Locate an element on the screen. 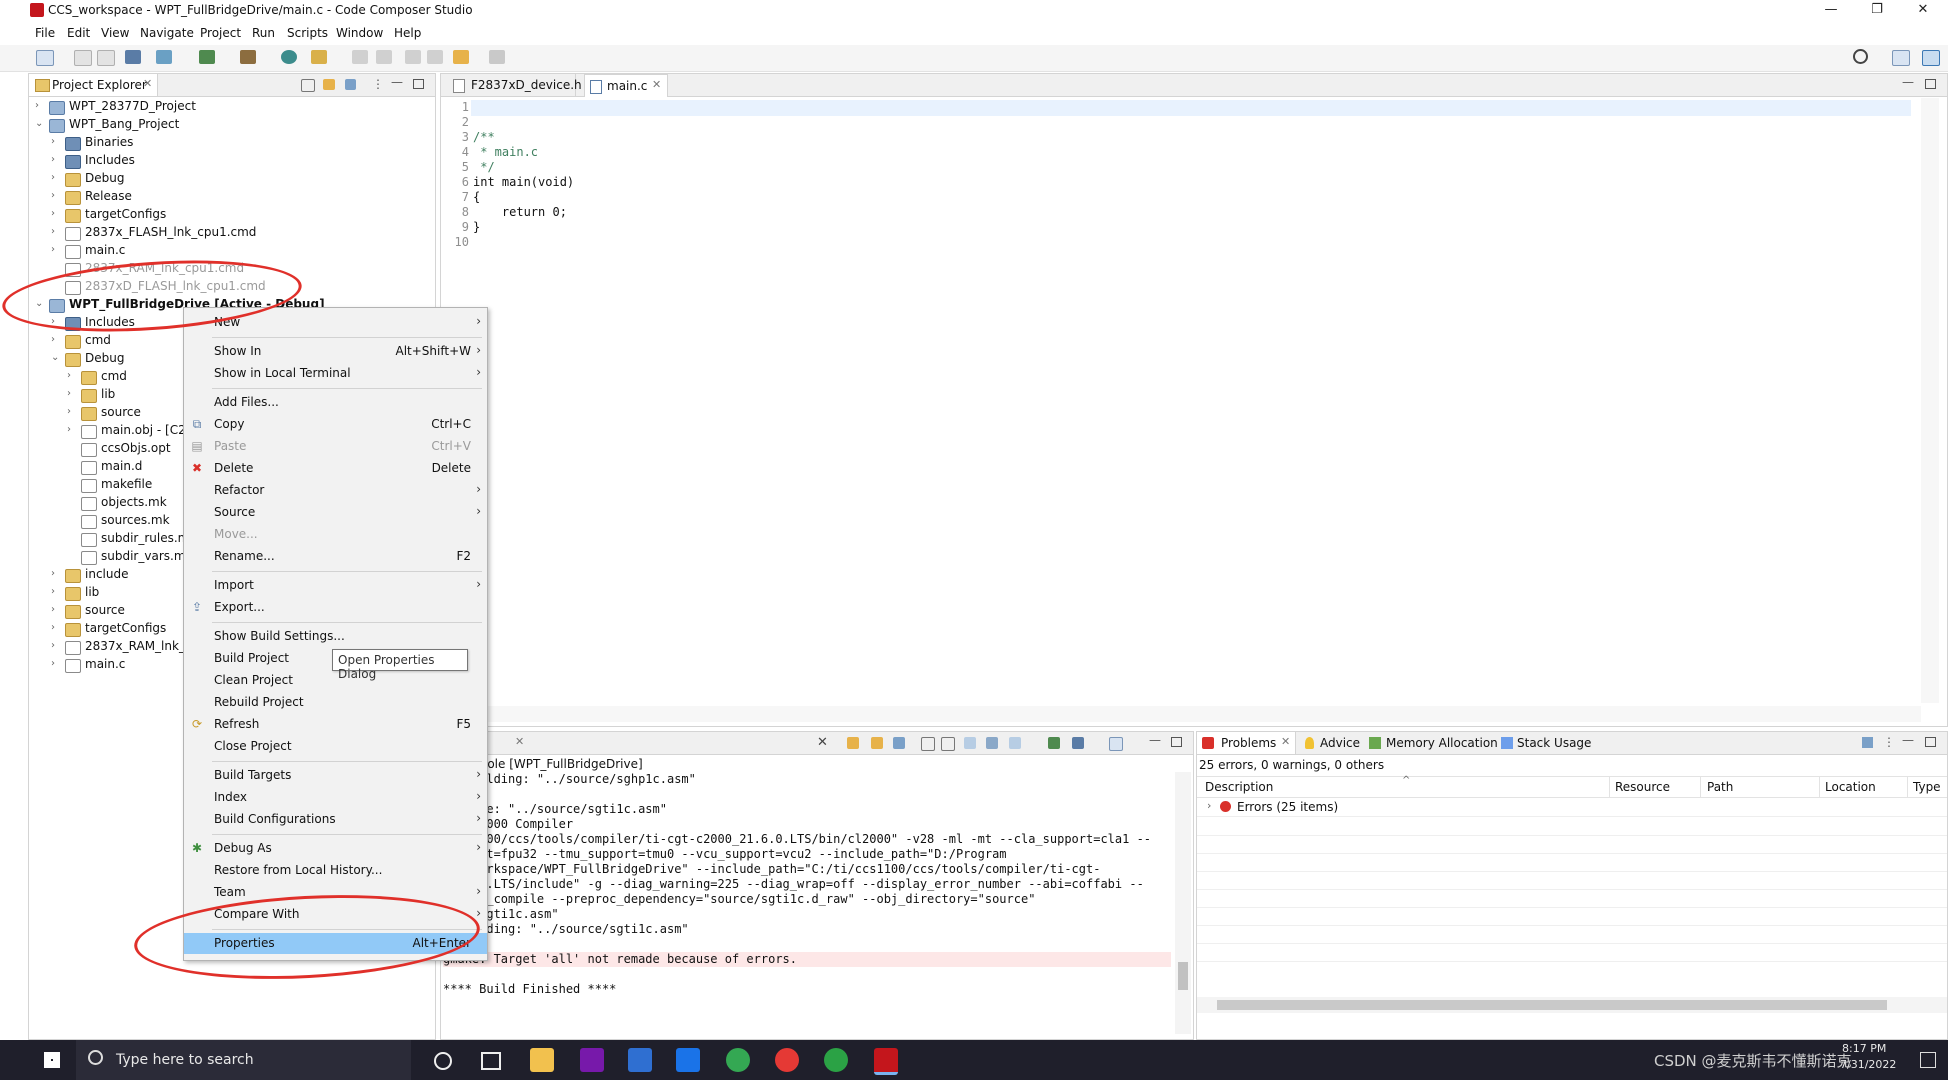 The height and width of the screenshot is (1080, 1948). menu-item-team: Team › is located at coordinates (335, 892).